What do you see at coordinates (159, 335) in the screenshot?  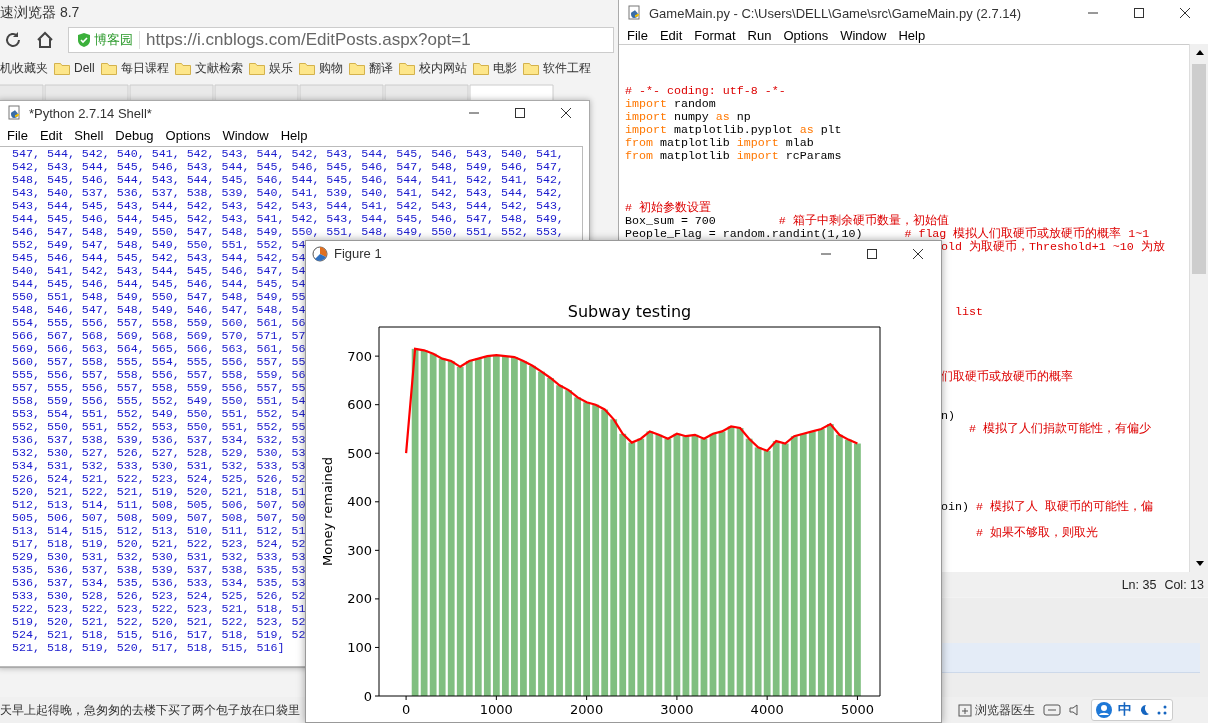 I see `output-line: 566, 567, 568, 569, 568, 569, 570, 571, 57` at bounding box center [159, 335].